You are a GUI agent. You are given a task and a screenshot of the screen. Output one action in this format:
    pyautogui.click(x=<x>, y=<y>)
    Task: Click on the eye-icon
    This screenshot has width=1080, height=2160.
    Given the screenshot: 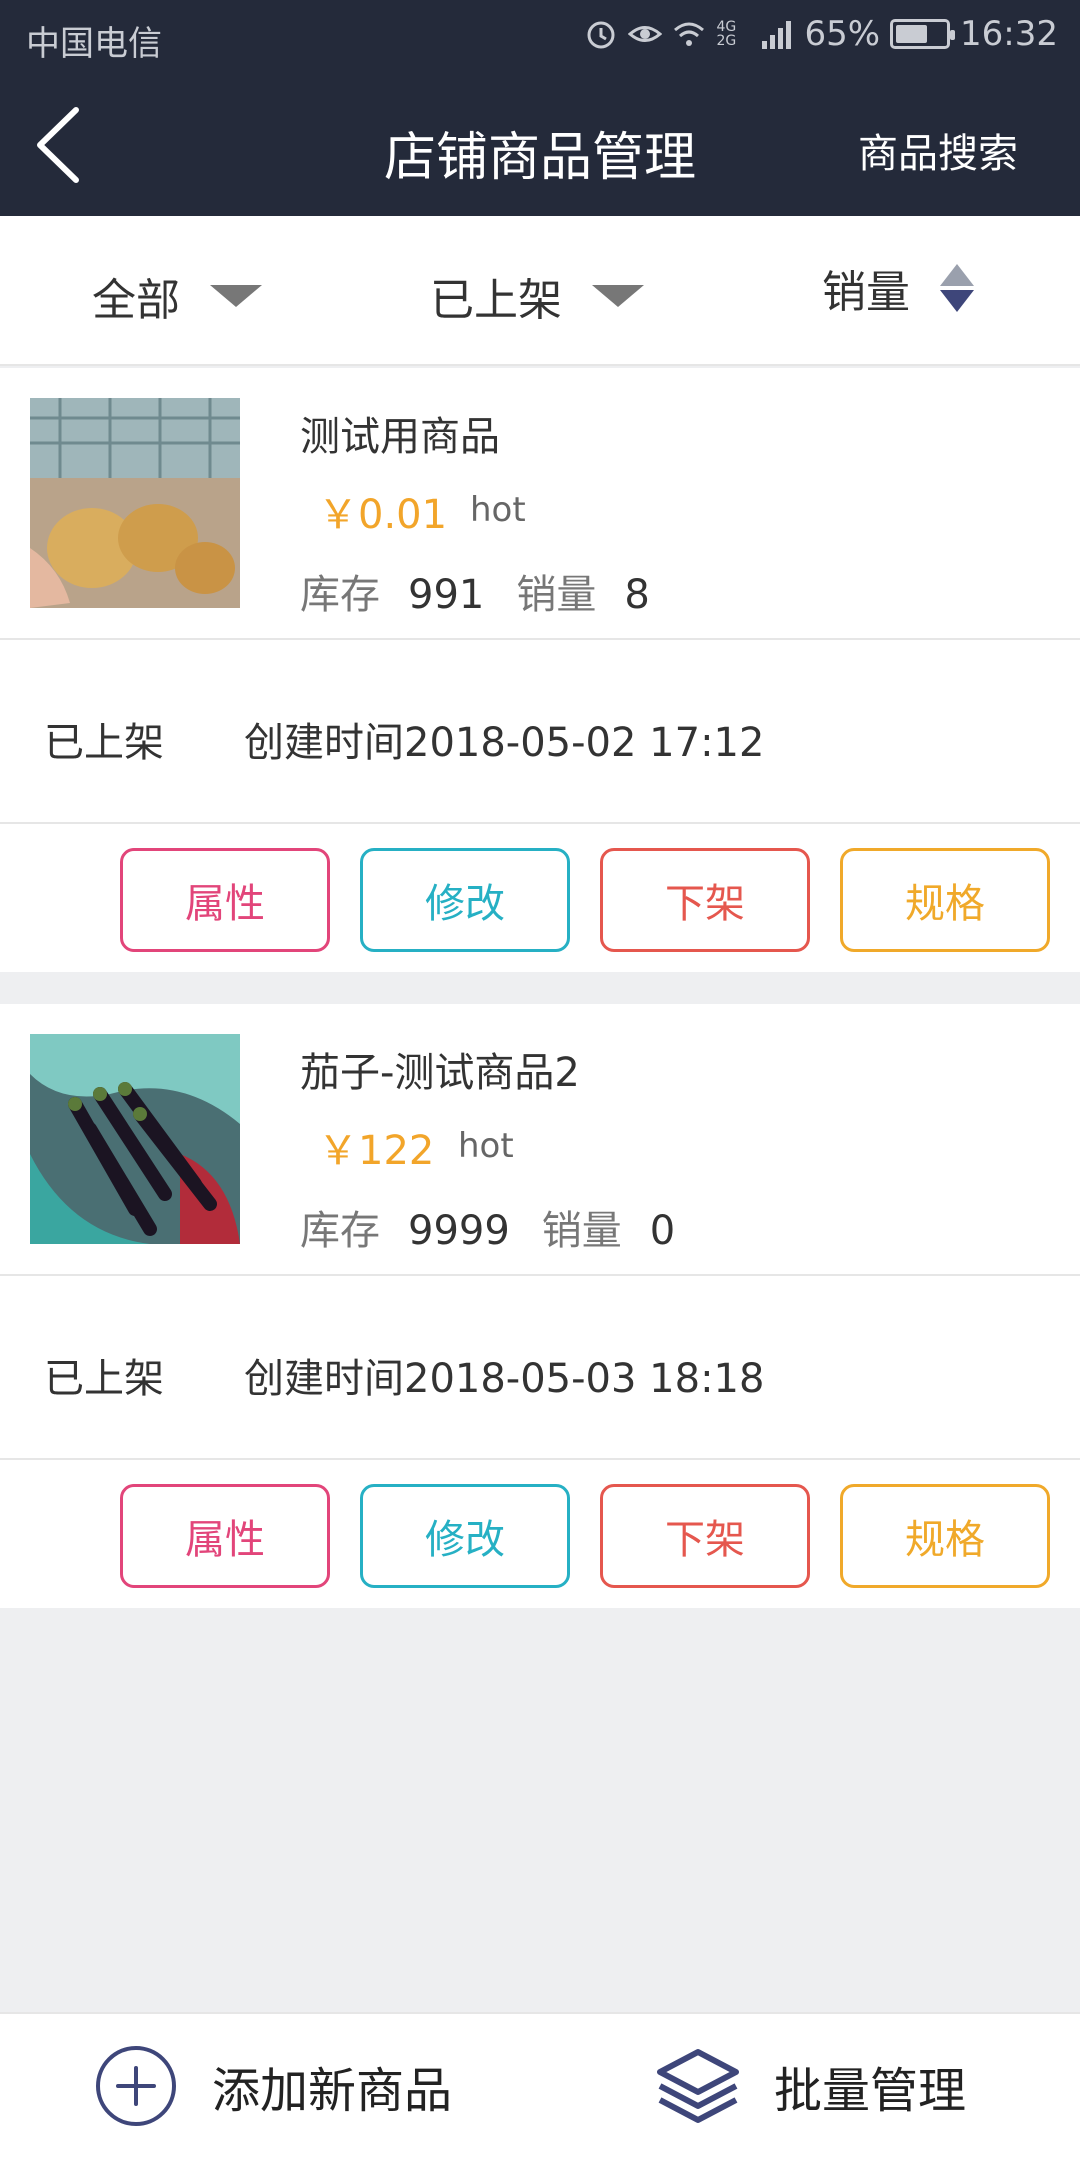 What is the action you would take?
    pyautogui.click(x=645, y=34)
    